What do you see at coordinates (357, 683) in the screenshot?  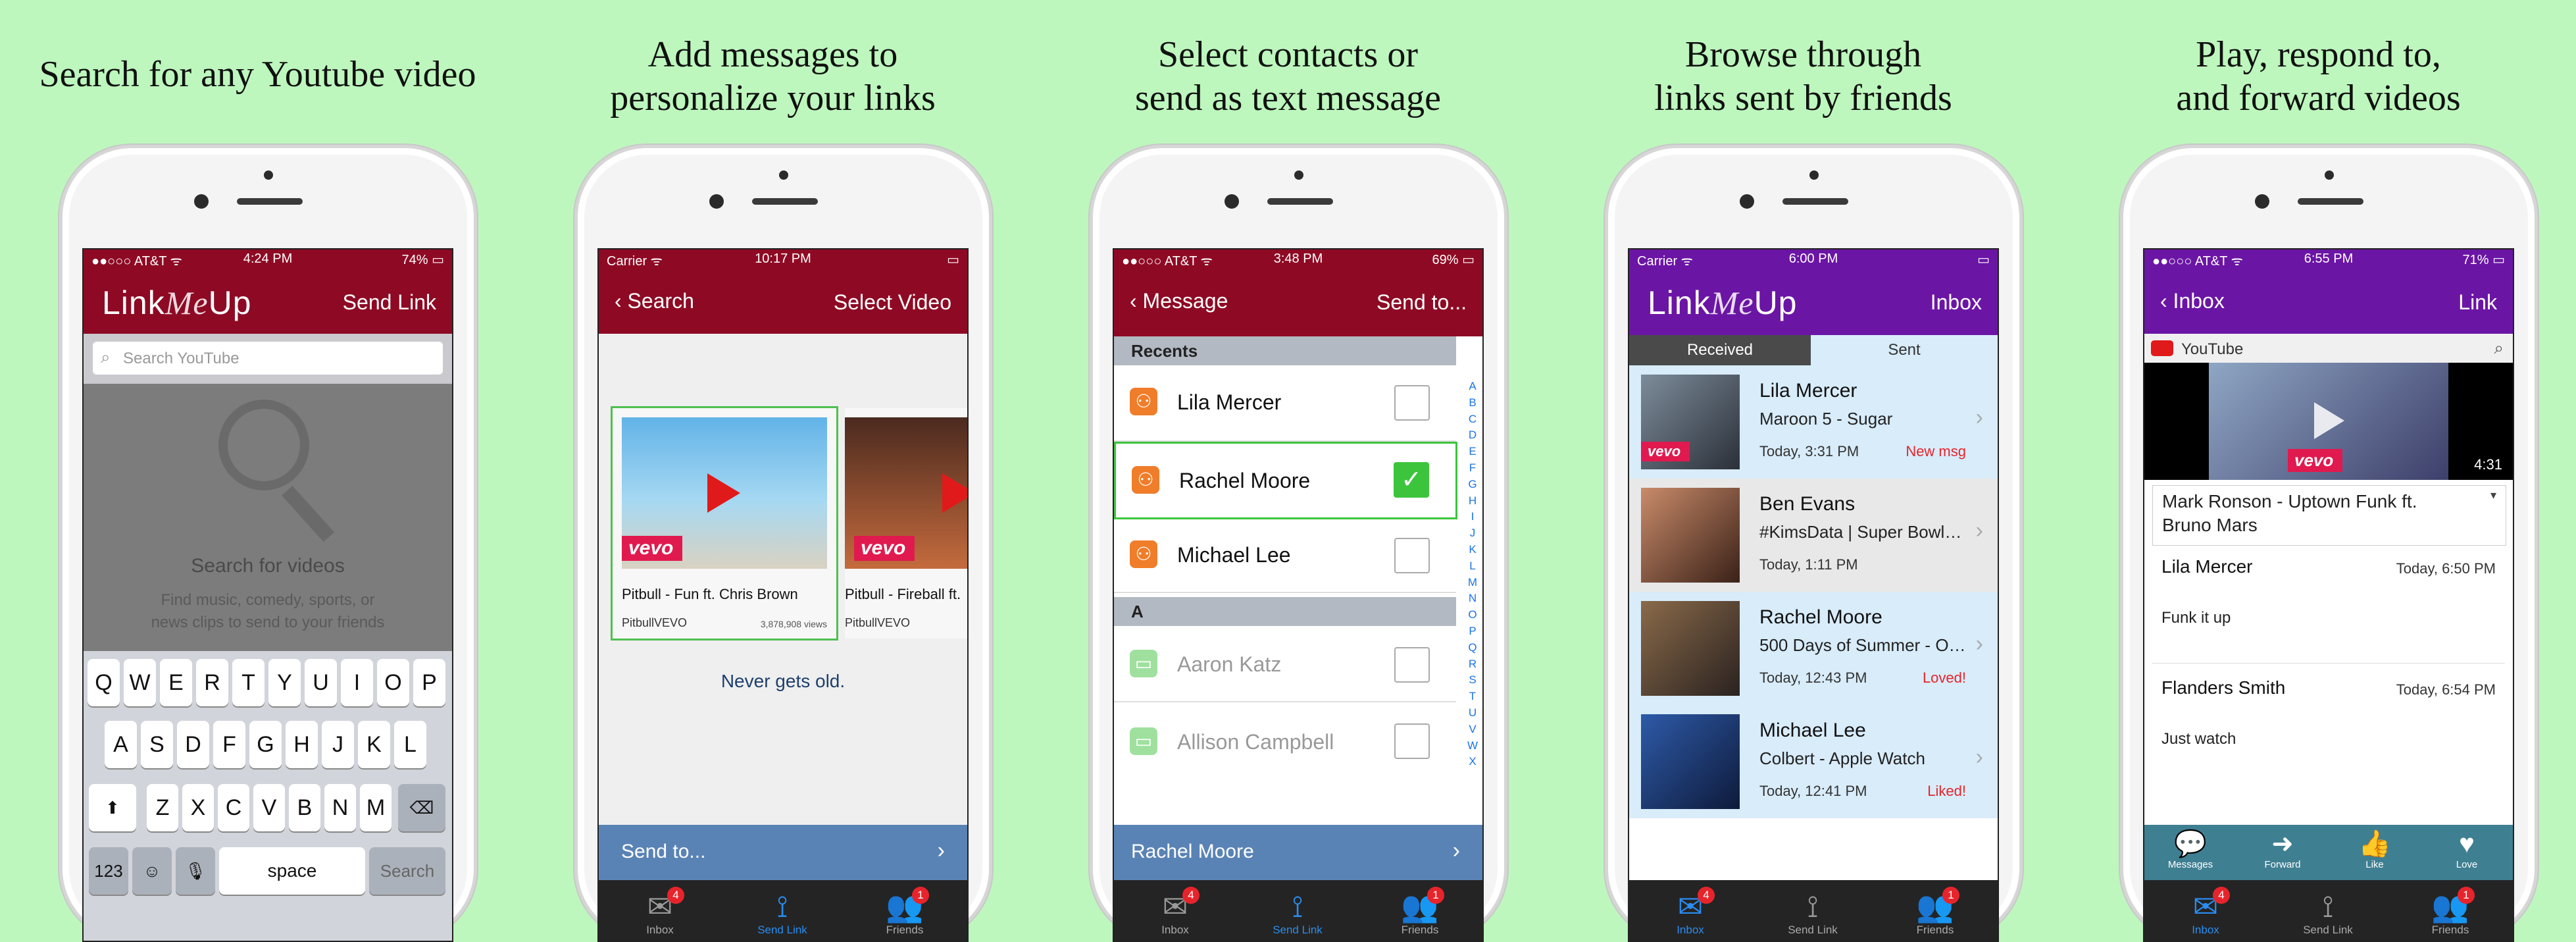 I see `key-i: I` at bounding box center [357, 683].